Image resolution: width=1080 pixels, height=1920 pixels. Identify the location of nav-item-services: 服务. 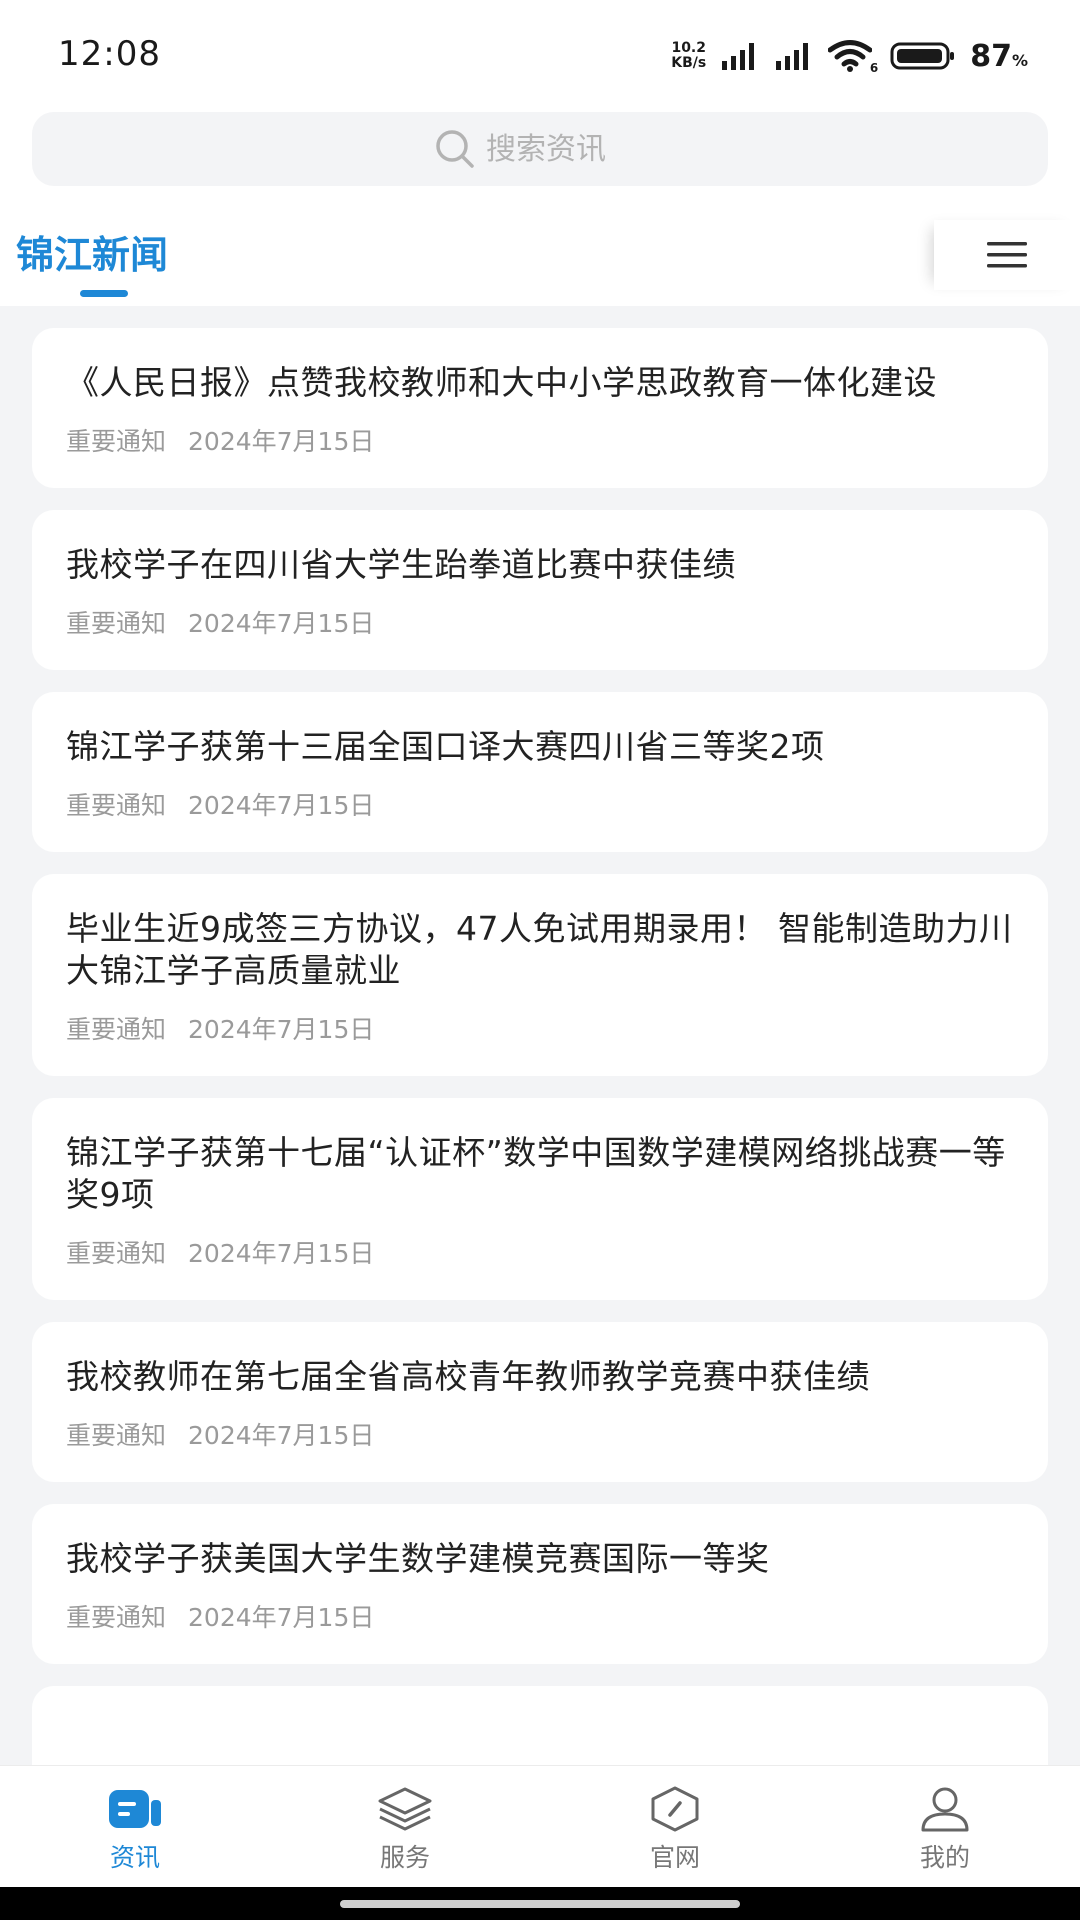
(405, 1826).